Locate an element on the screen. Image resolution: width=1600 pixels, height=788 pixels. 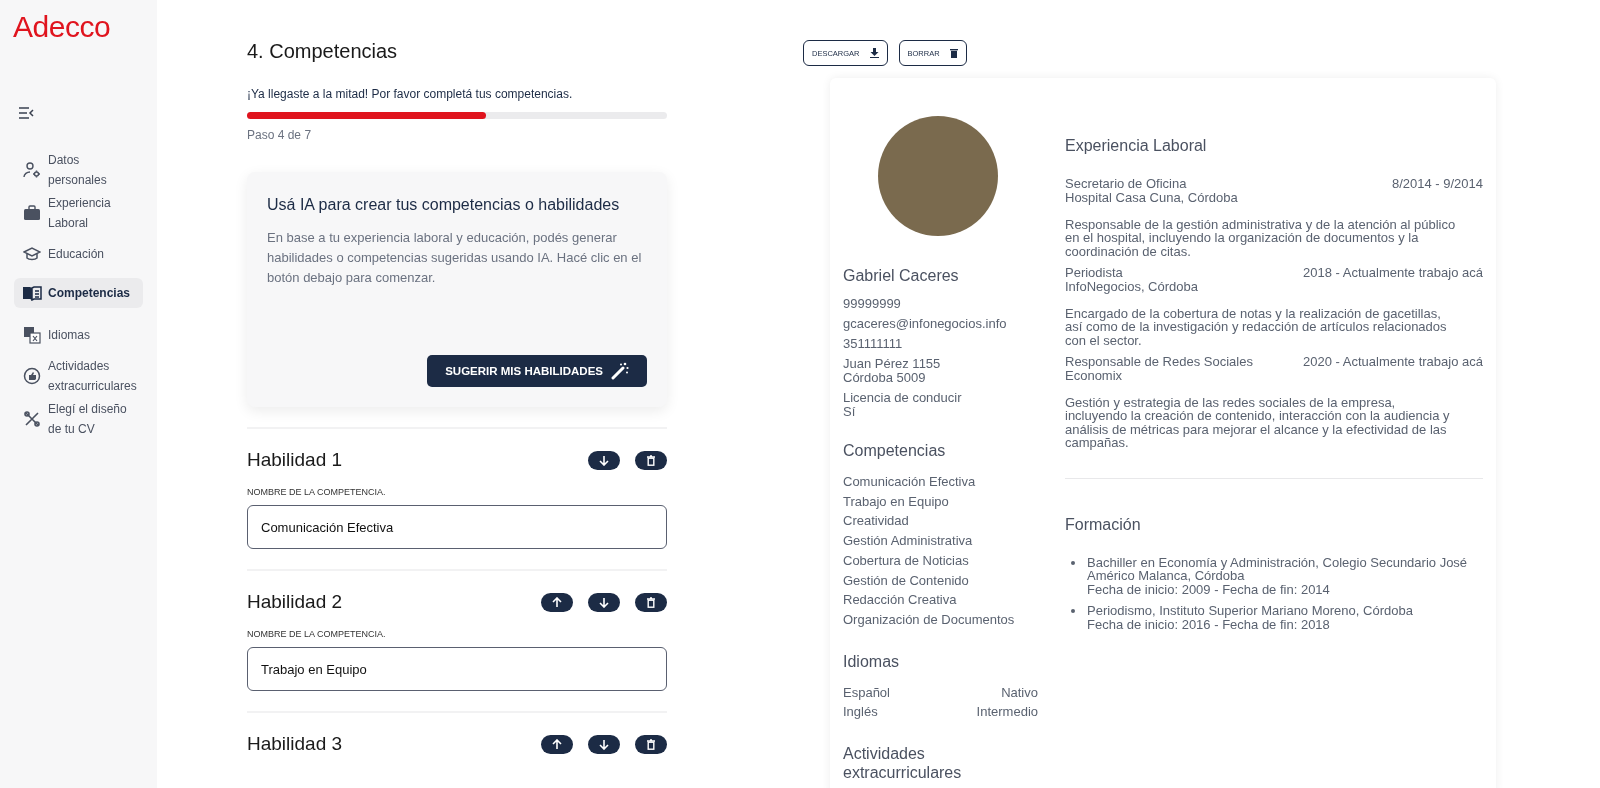
section-title: Formación is located at coordinates (1103, 524).